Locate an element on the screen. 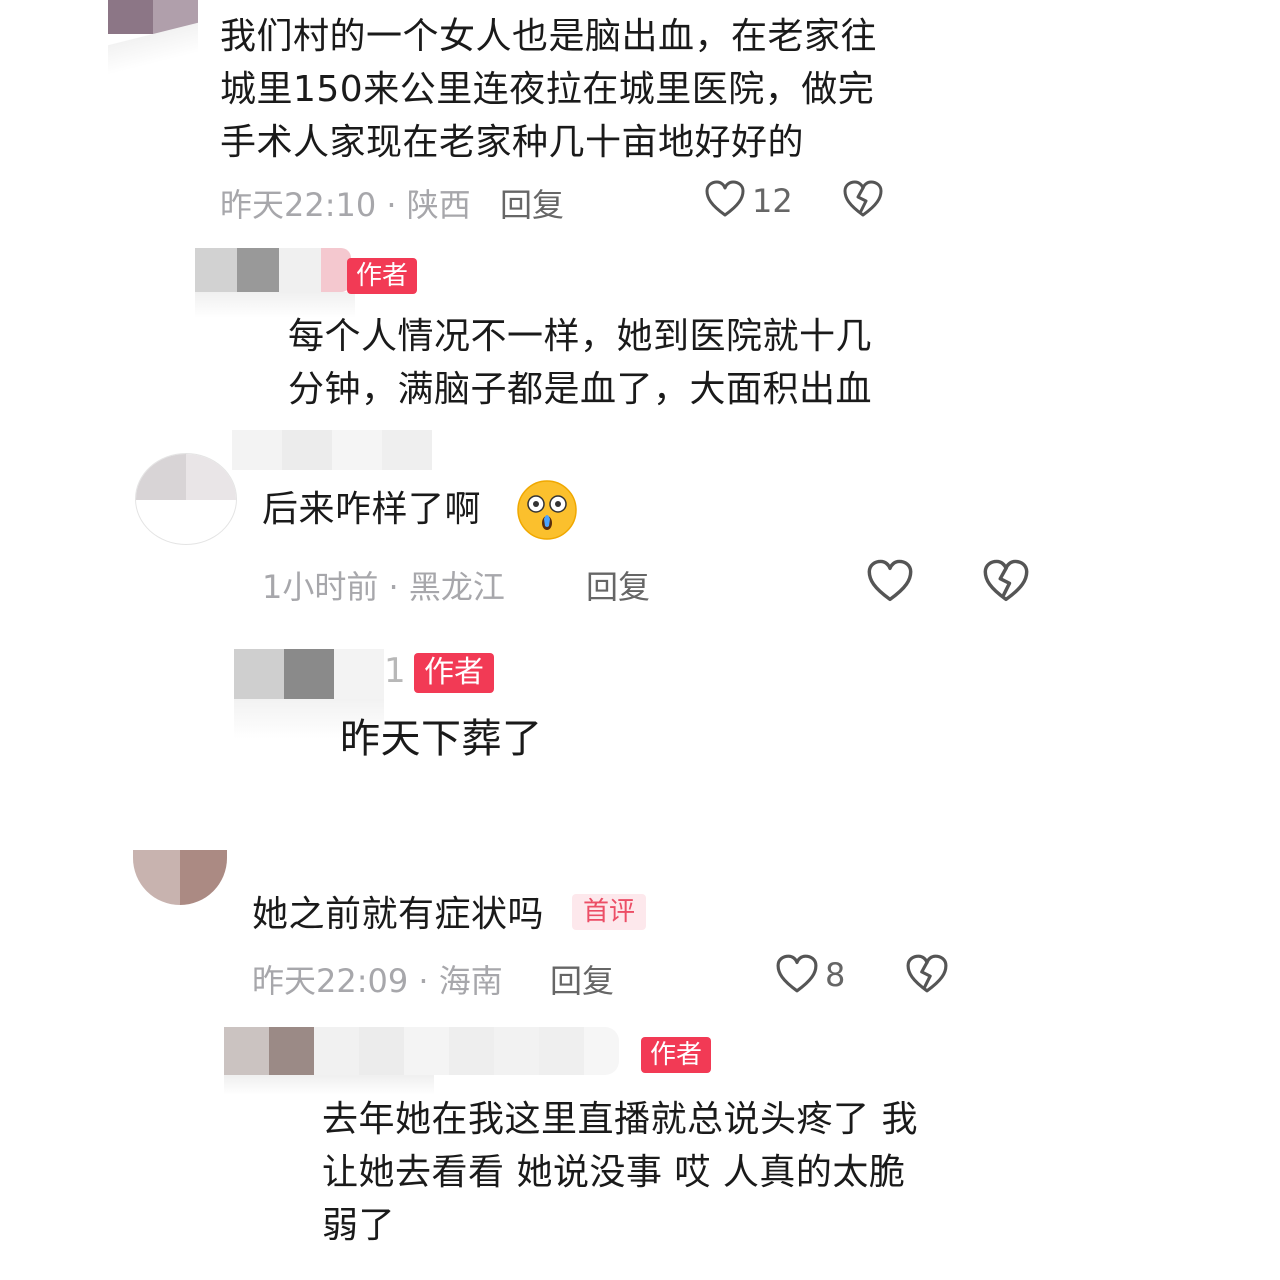 This screenshot has width=1280, height=1280. comment-text: 她之前就有症状吗 is located at coordinates (398, 914).